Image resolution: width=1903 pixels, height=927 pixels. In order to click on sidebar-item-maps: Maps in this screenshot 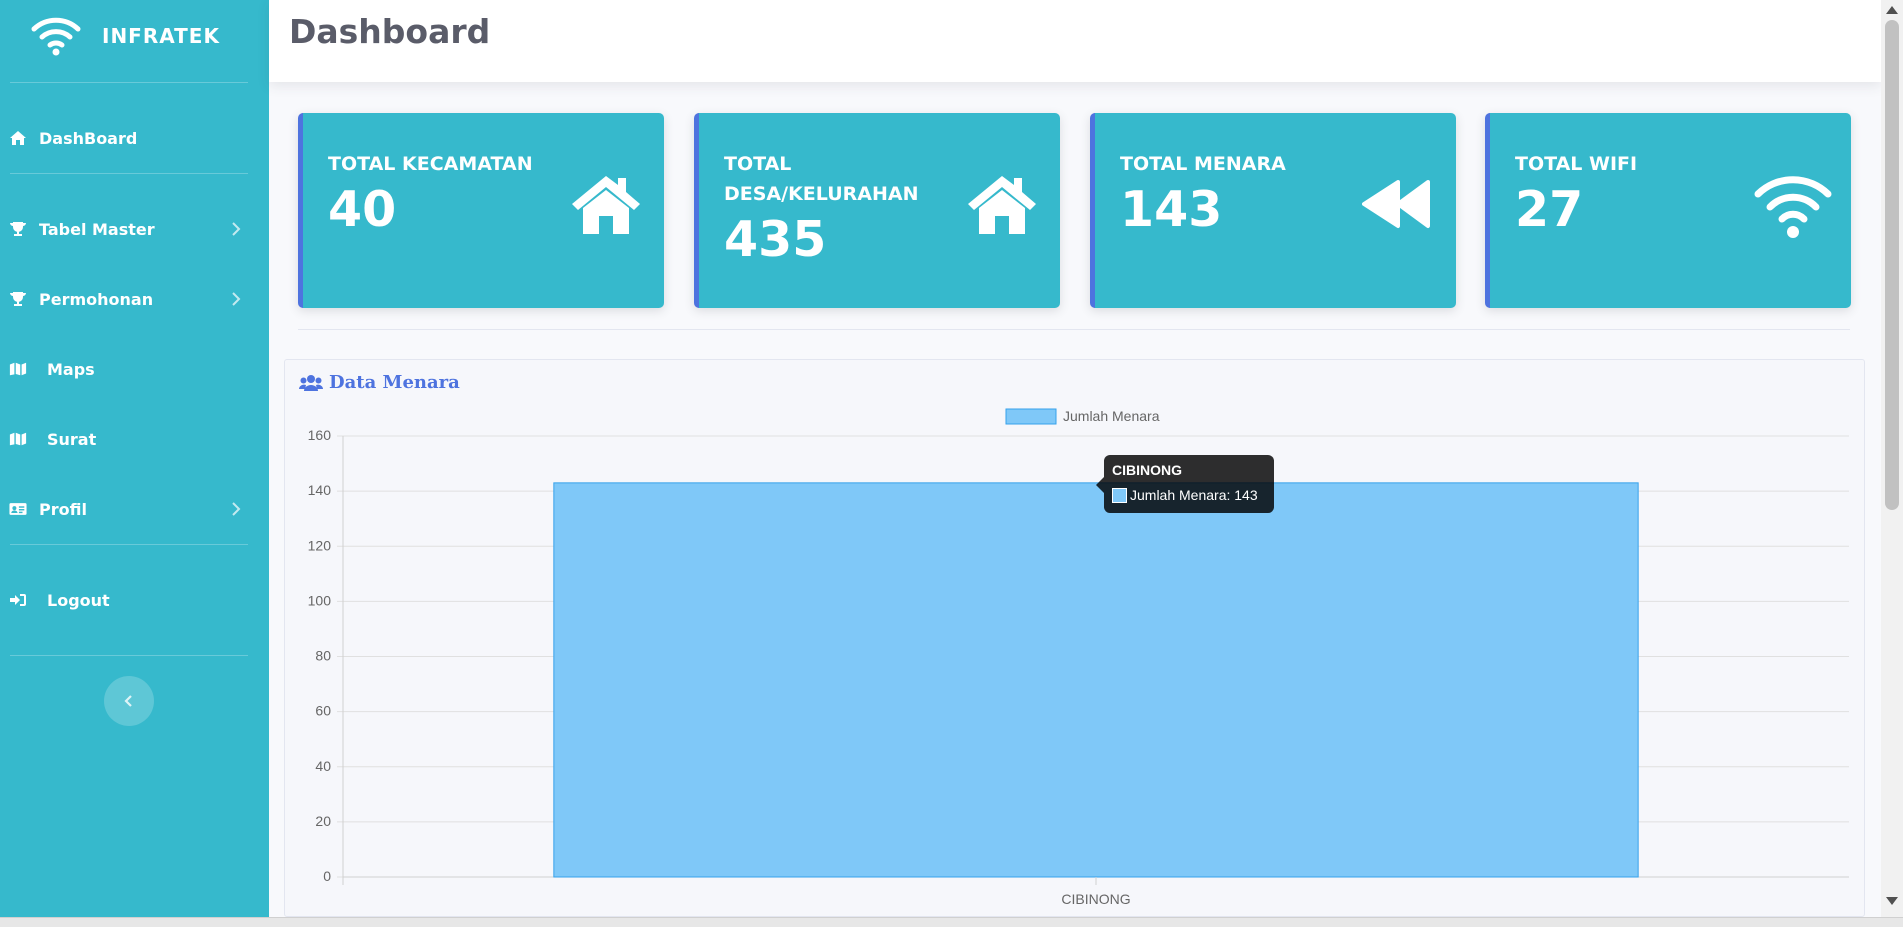, I will do `click(134, 369)`.